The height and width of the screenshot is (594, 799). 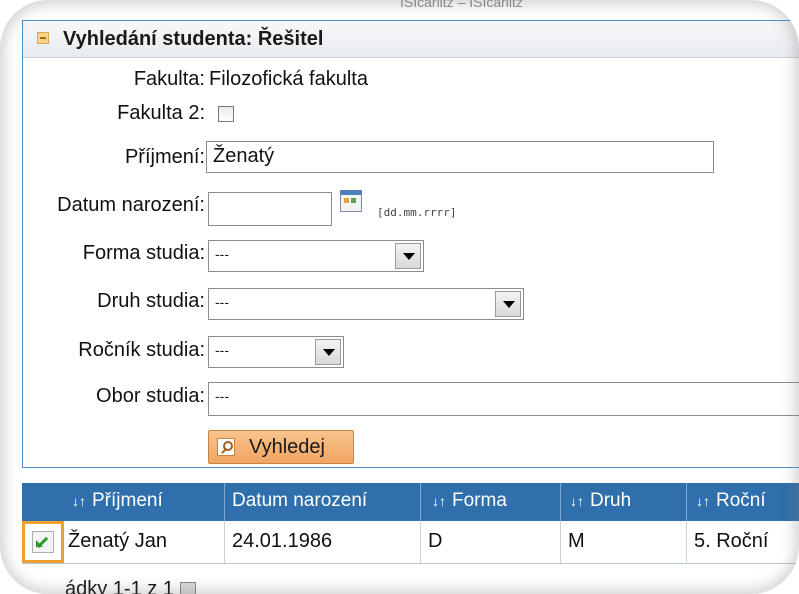 I want to click on rocnik-select: ---, so click(x=276, y=352).